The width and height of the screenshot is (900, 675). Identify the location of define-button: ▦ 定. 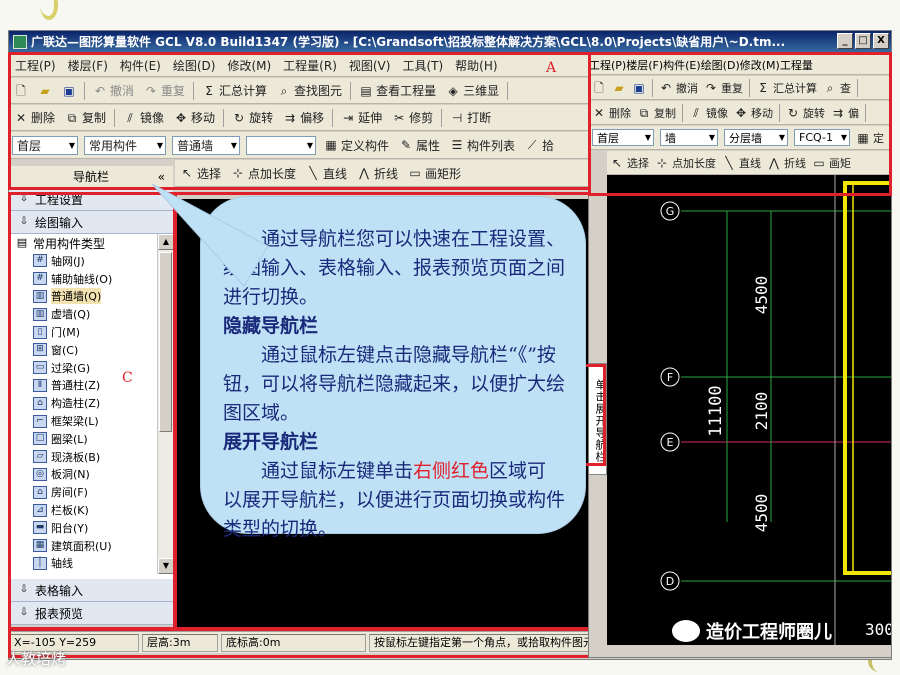
(870, 138).